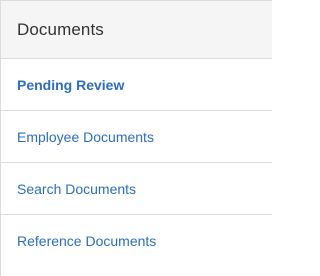 The width and height of the screenshot is (320, 276). I want to click on panel-title: Documents, so click(60, 29).